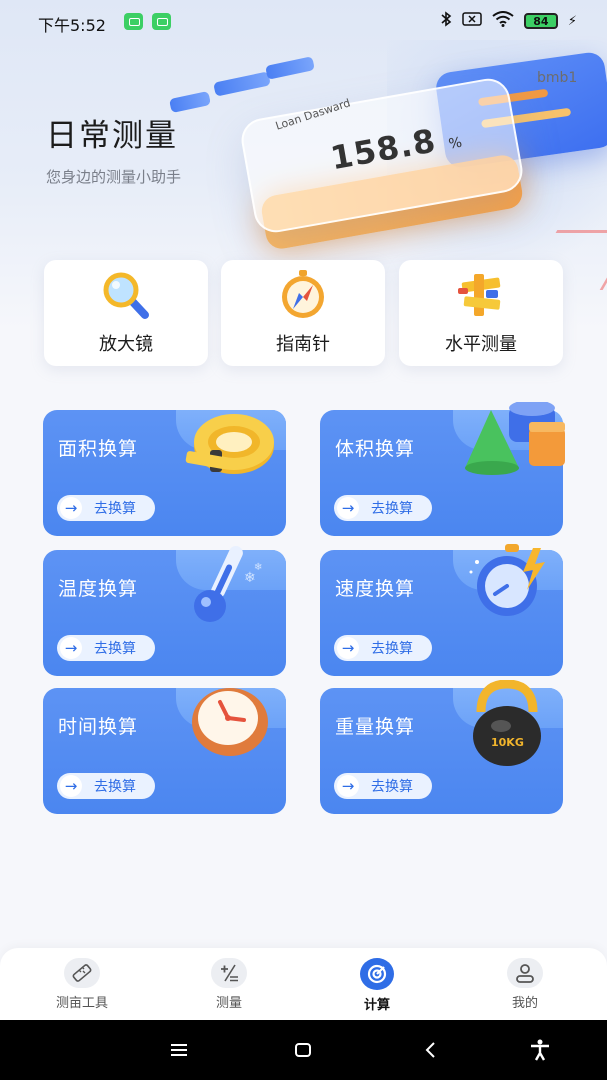 This screenshot has width=607, height=1080. What do you see at coordinates (472, 21) in the screenshot?
I see `no-sim-icon` at bounding box center [472, 21].